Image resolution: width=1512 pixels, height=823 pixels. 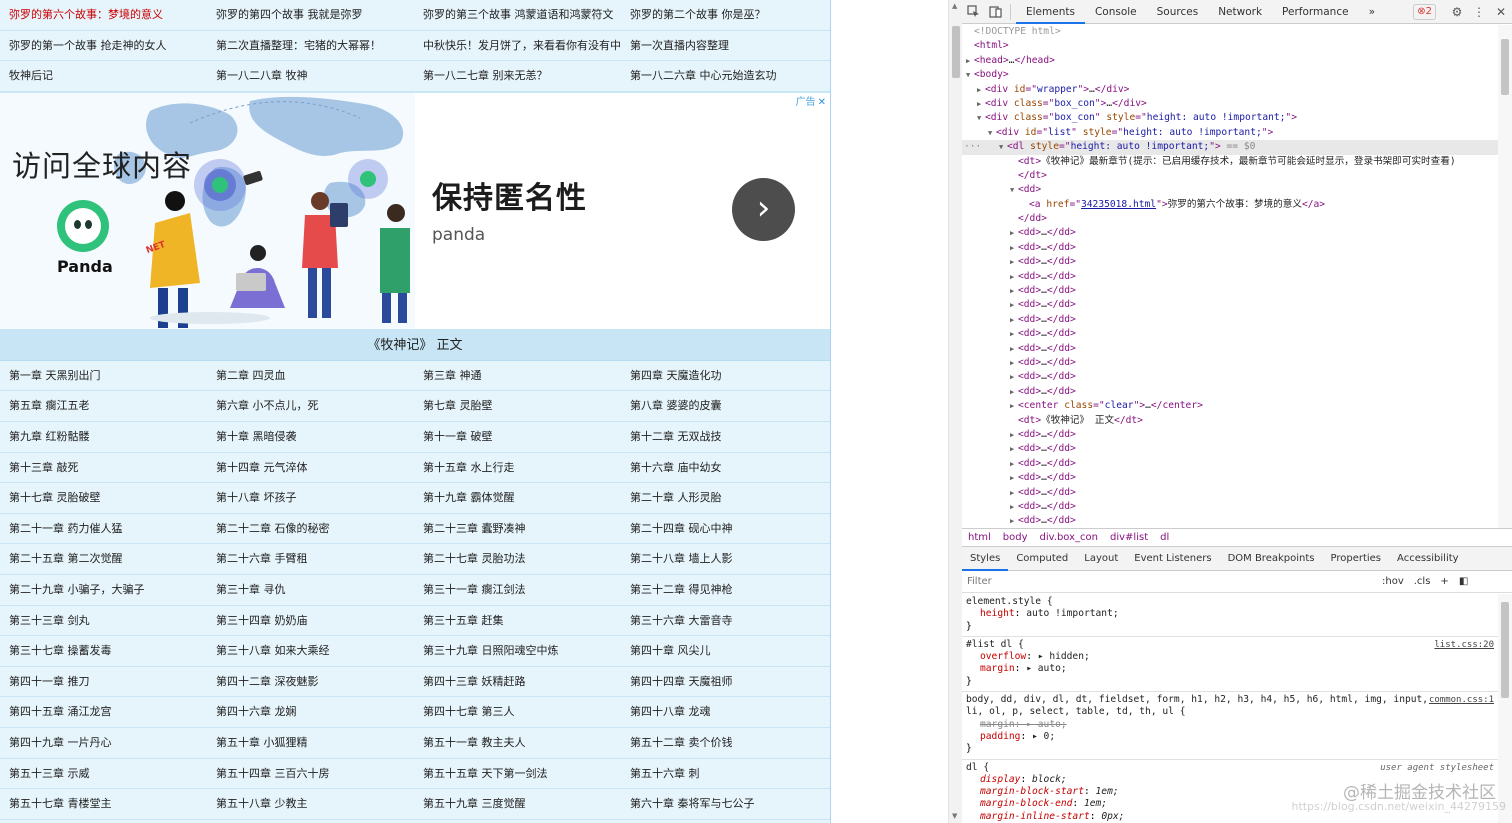 I want to click on breadcrumb-item: div#list, so click(x=1129, y=537).